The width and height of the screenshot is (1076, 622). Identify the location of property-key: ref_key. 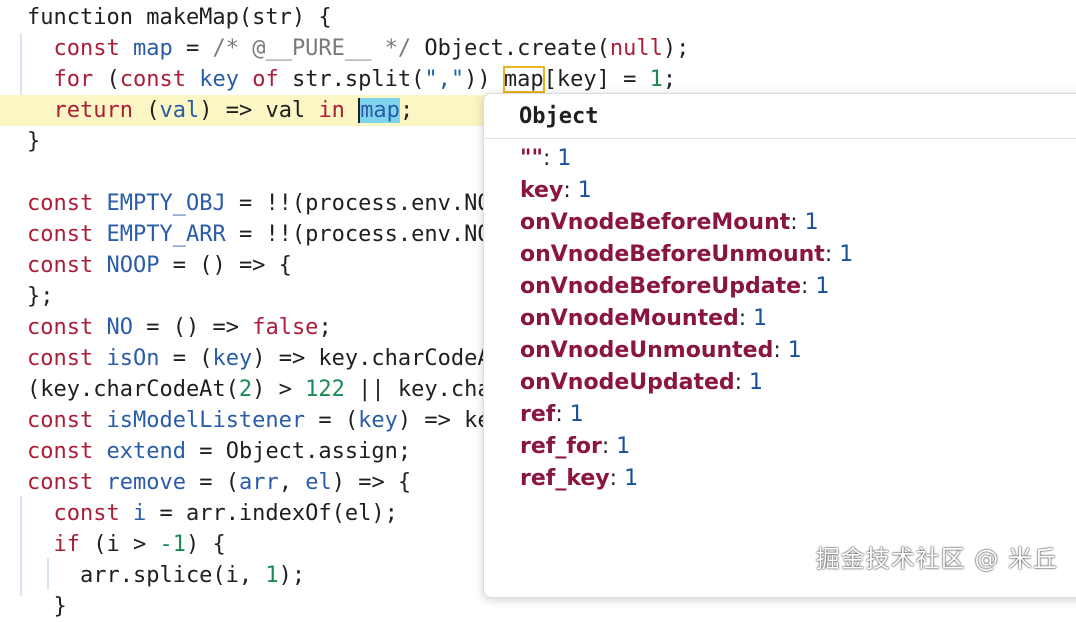
(565, 478).